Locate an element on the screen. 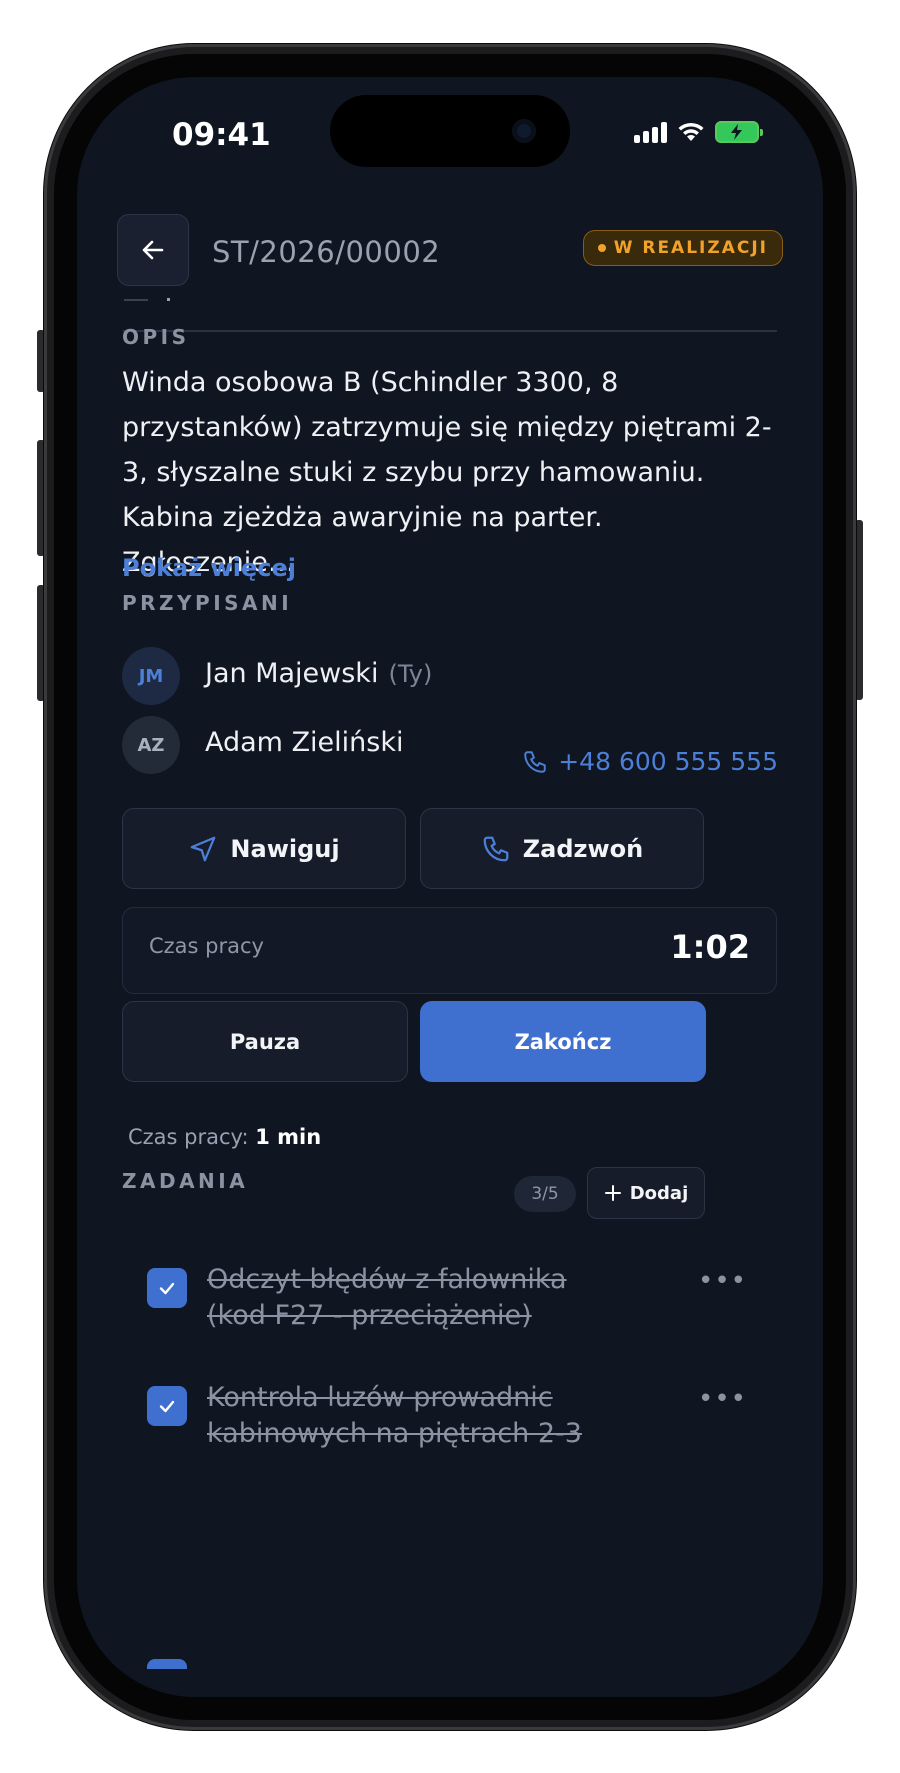  section-label-przypisani: PRZYPISANI is located at coordinates (207, 603).